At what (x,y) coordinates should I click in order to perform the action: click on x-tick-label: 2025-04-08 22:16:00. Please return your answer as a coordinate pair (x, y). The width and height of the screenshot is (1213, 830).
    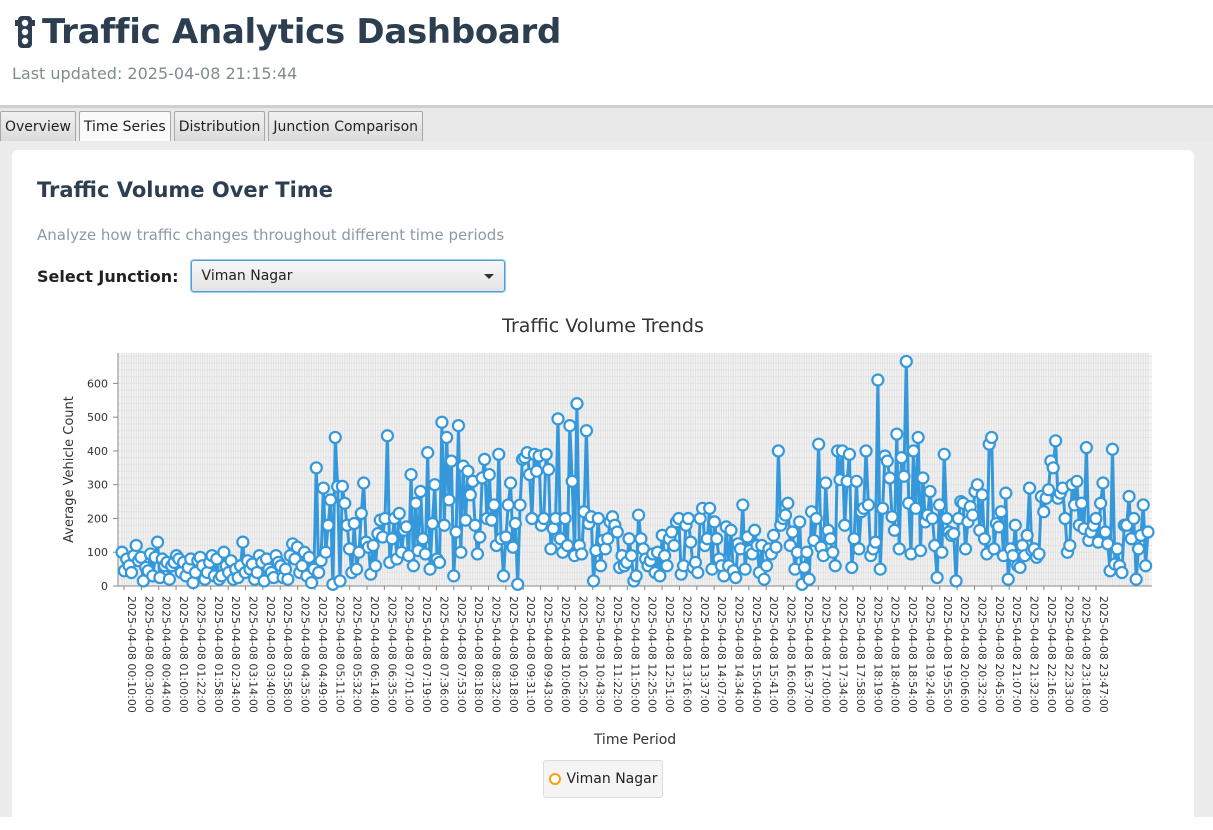
    Looking at the image, I should click on (1051, 654).